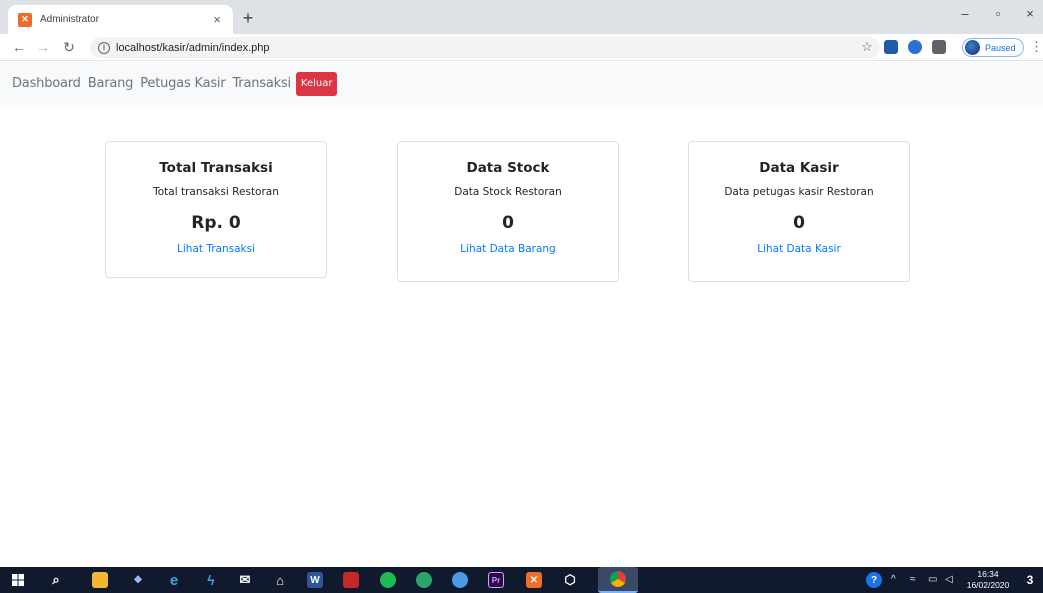 The width and height of the screenshot is (1043, 593). What do you see at coordinates (534, 580) in the screenshot?
I see `xampp-icon: ✕` at bounding box center [534, 580].